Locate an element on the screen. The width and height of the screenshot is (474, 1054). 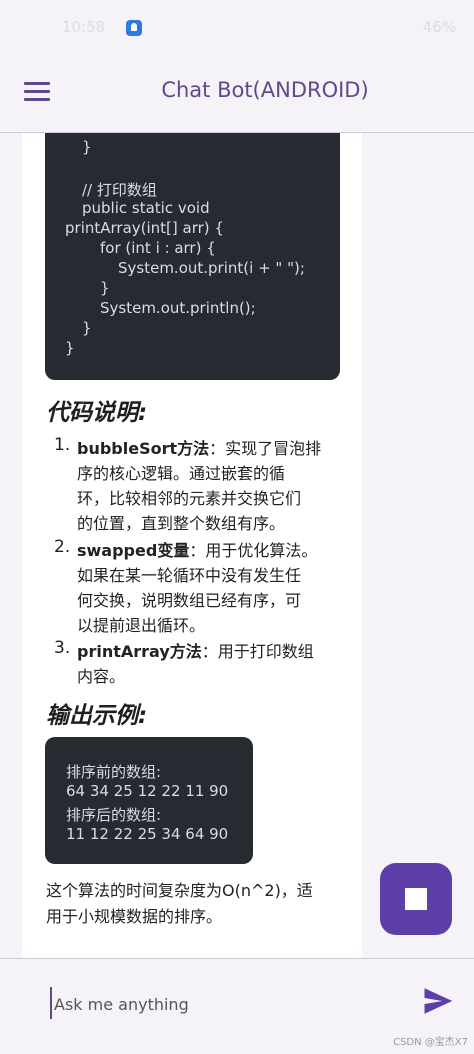
explanation-heading: 代码说明: is located at coordinates (97, 413).